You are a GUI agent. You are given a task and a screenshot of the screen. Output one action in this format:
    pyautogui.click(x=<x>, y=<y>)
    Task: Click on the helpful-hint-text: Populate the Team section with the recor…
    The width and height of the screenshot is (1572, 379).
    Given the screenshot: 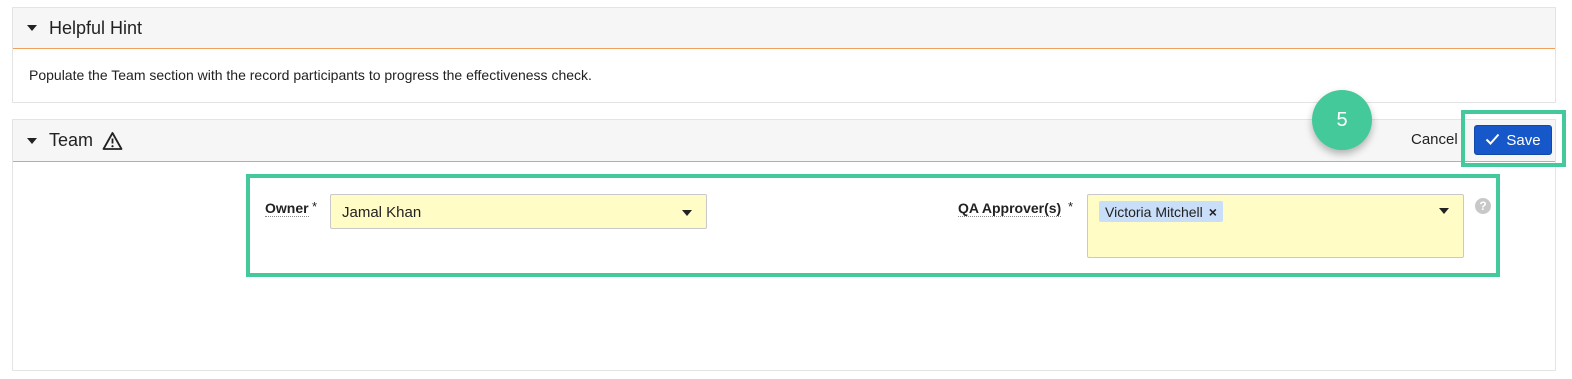 What is the action you would take?
    pyautogui.click(x=310, y=75)
    